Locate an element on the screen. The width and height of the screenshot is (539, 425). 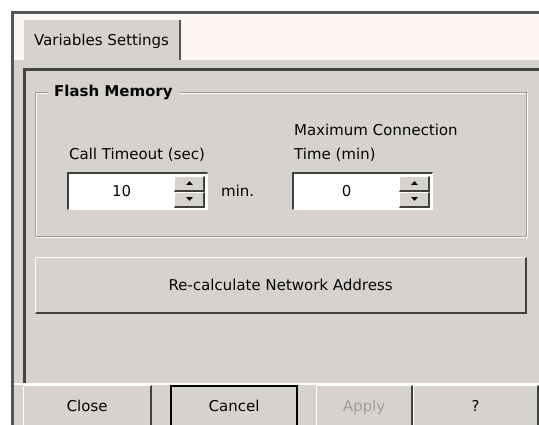
recalculate-button: Re-calculate Network Address is located at coordinates (281, 285).